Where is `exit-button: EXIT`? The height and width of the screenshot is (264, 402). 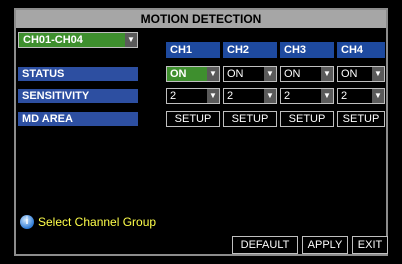
exit-button: EXIT is located at coordinates (370, 245).